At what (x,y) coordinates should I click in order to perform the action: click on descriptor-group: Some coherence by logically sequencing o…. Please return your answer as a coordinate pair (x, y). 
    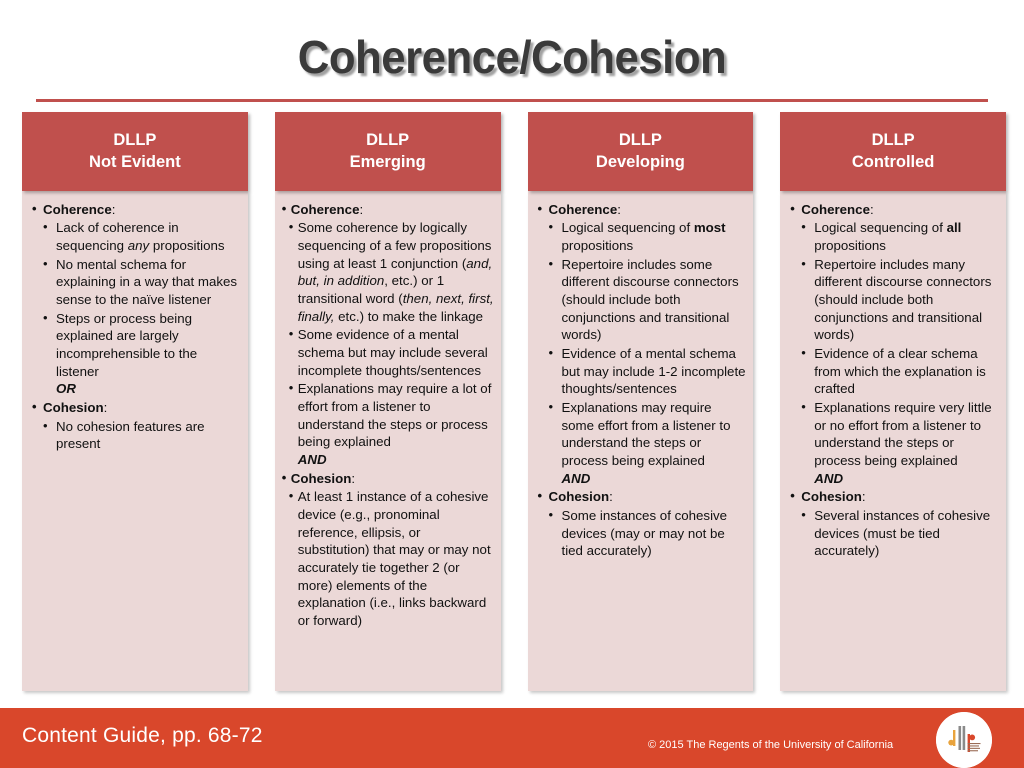
    Looking at the image, I should click on (388, 343).